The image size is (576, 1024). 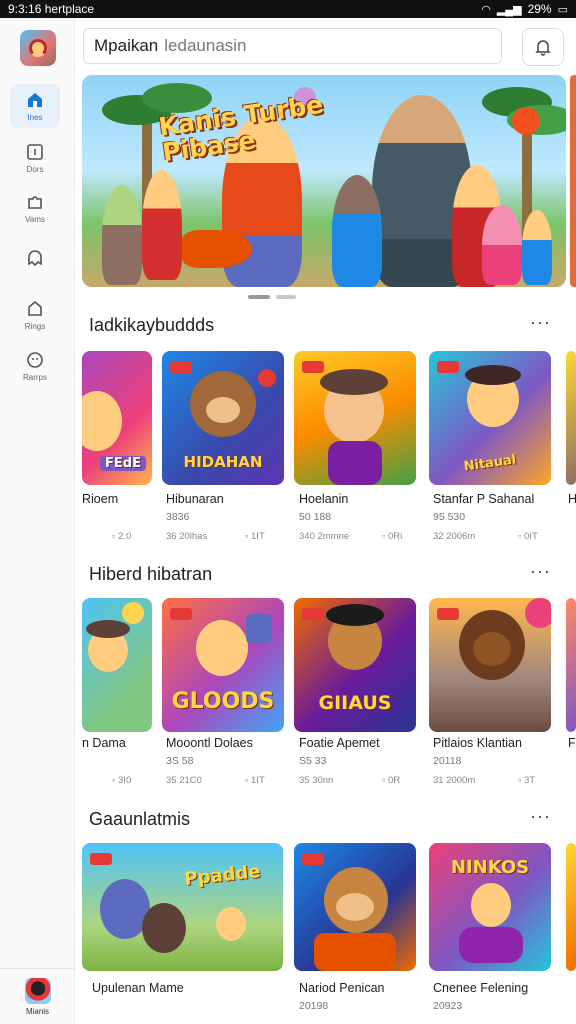 I want to click on bell-icon, so click(x=543, y=48).